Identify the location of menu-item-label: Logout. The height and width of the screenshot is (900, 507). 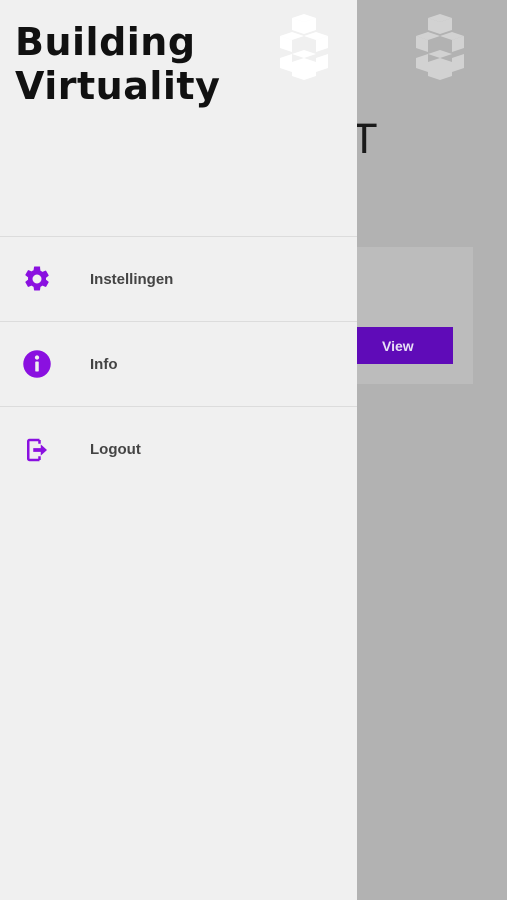
(115, 449).